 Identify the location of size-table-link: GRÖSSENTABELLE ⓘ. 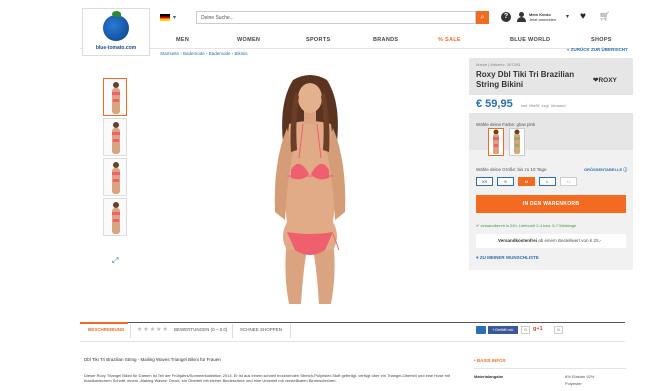
(605, 170).